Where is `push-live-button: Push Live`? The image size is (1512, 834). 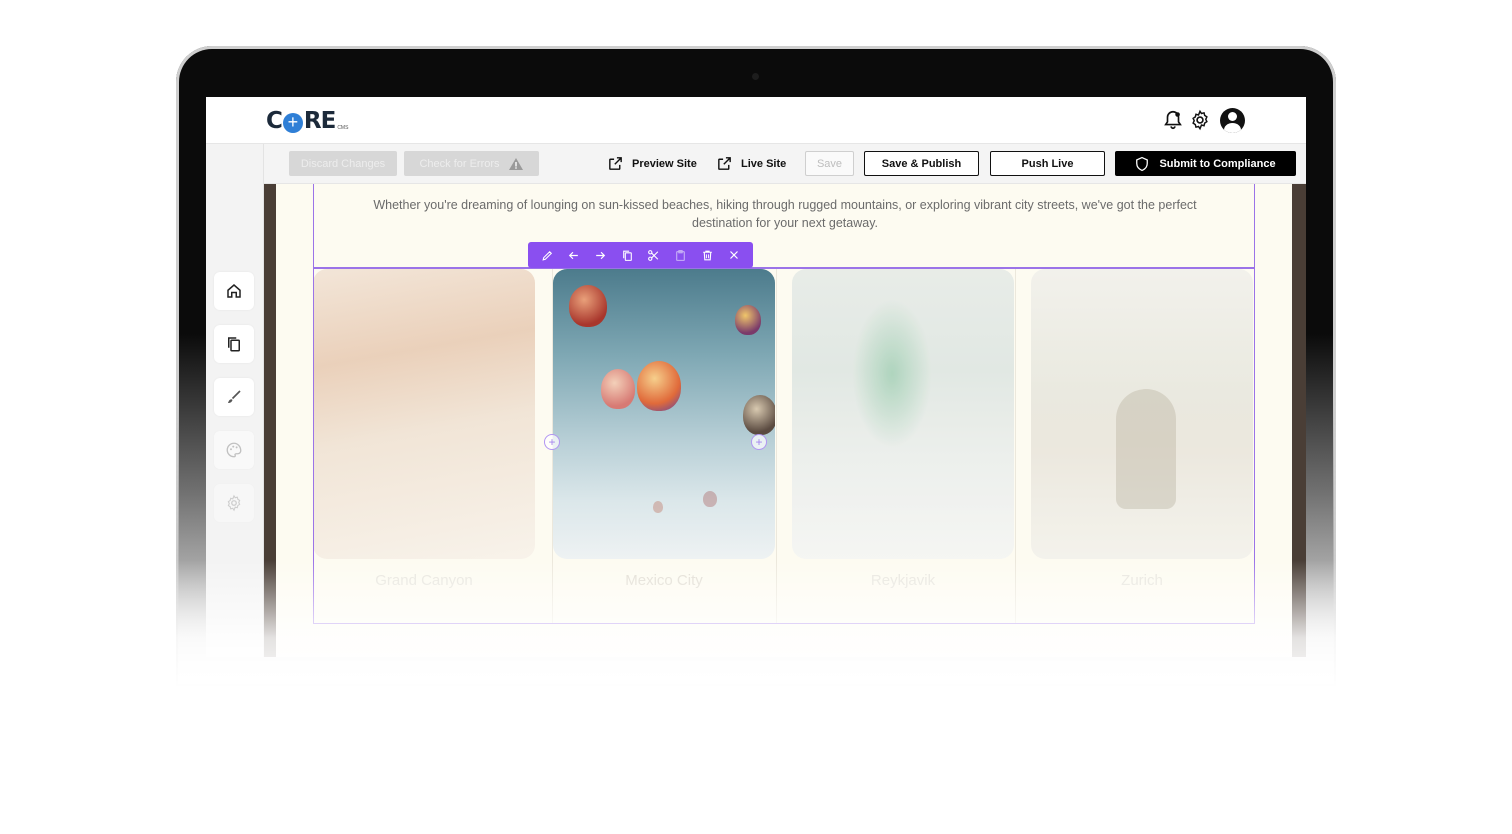
push-live-button: Push Live is located at coordinates (1047, 163).